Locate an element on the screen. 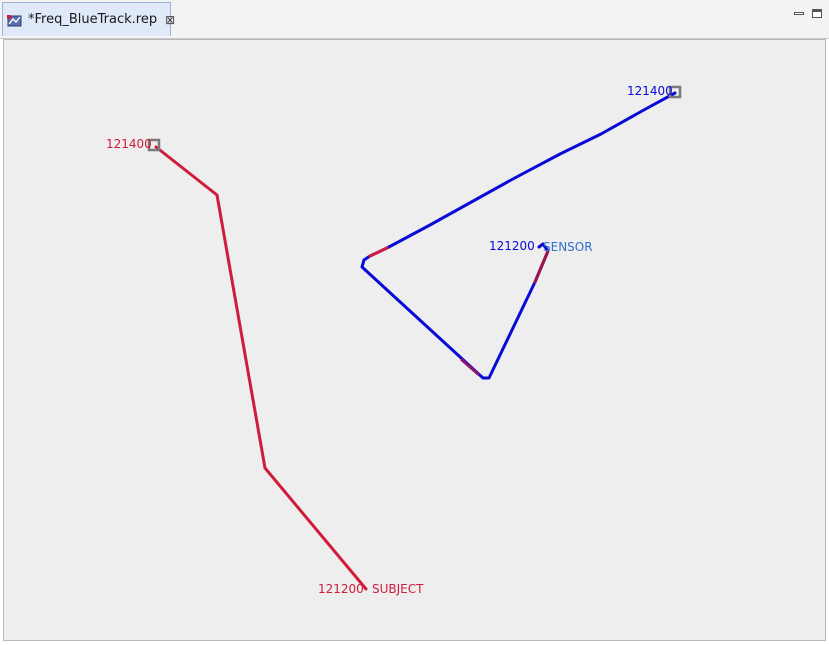 The image size is (829, 645). subject-name-label: SUBJECT is located at coordinates (398, 589).